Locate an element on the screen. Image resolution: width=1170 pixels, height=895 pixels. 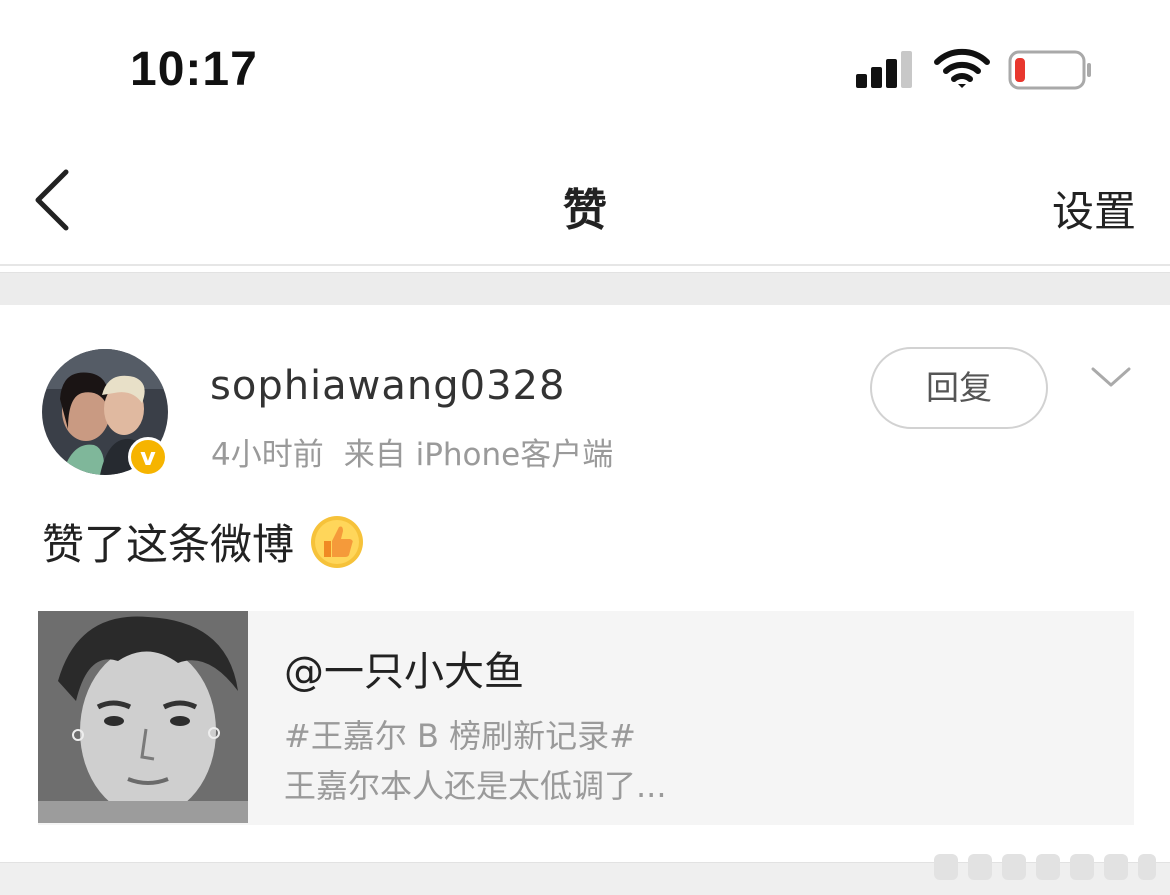
like-text: 赞了这条微博 is located at coordinates (203, 541).